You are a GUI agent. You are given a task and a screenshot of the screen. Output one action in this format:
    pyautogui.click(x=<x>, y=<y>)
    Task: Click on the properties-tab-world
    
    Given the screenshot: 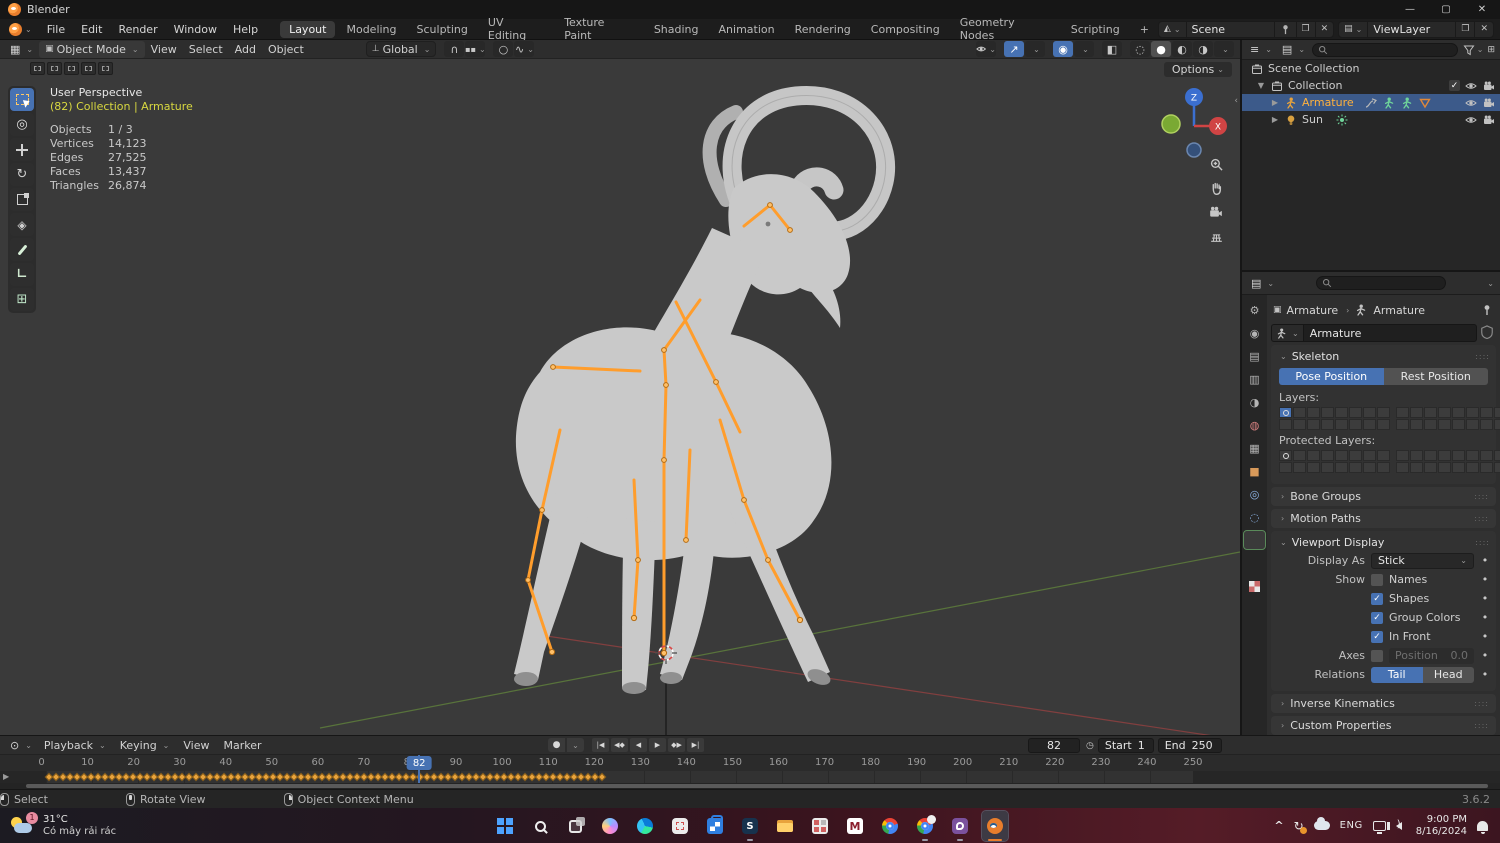 What is the action you would take?
    pyautogui.click(x=1254, y=425)
    